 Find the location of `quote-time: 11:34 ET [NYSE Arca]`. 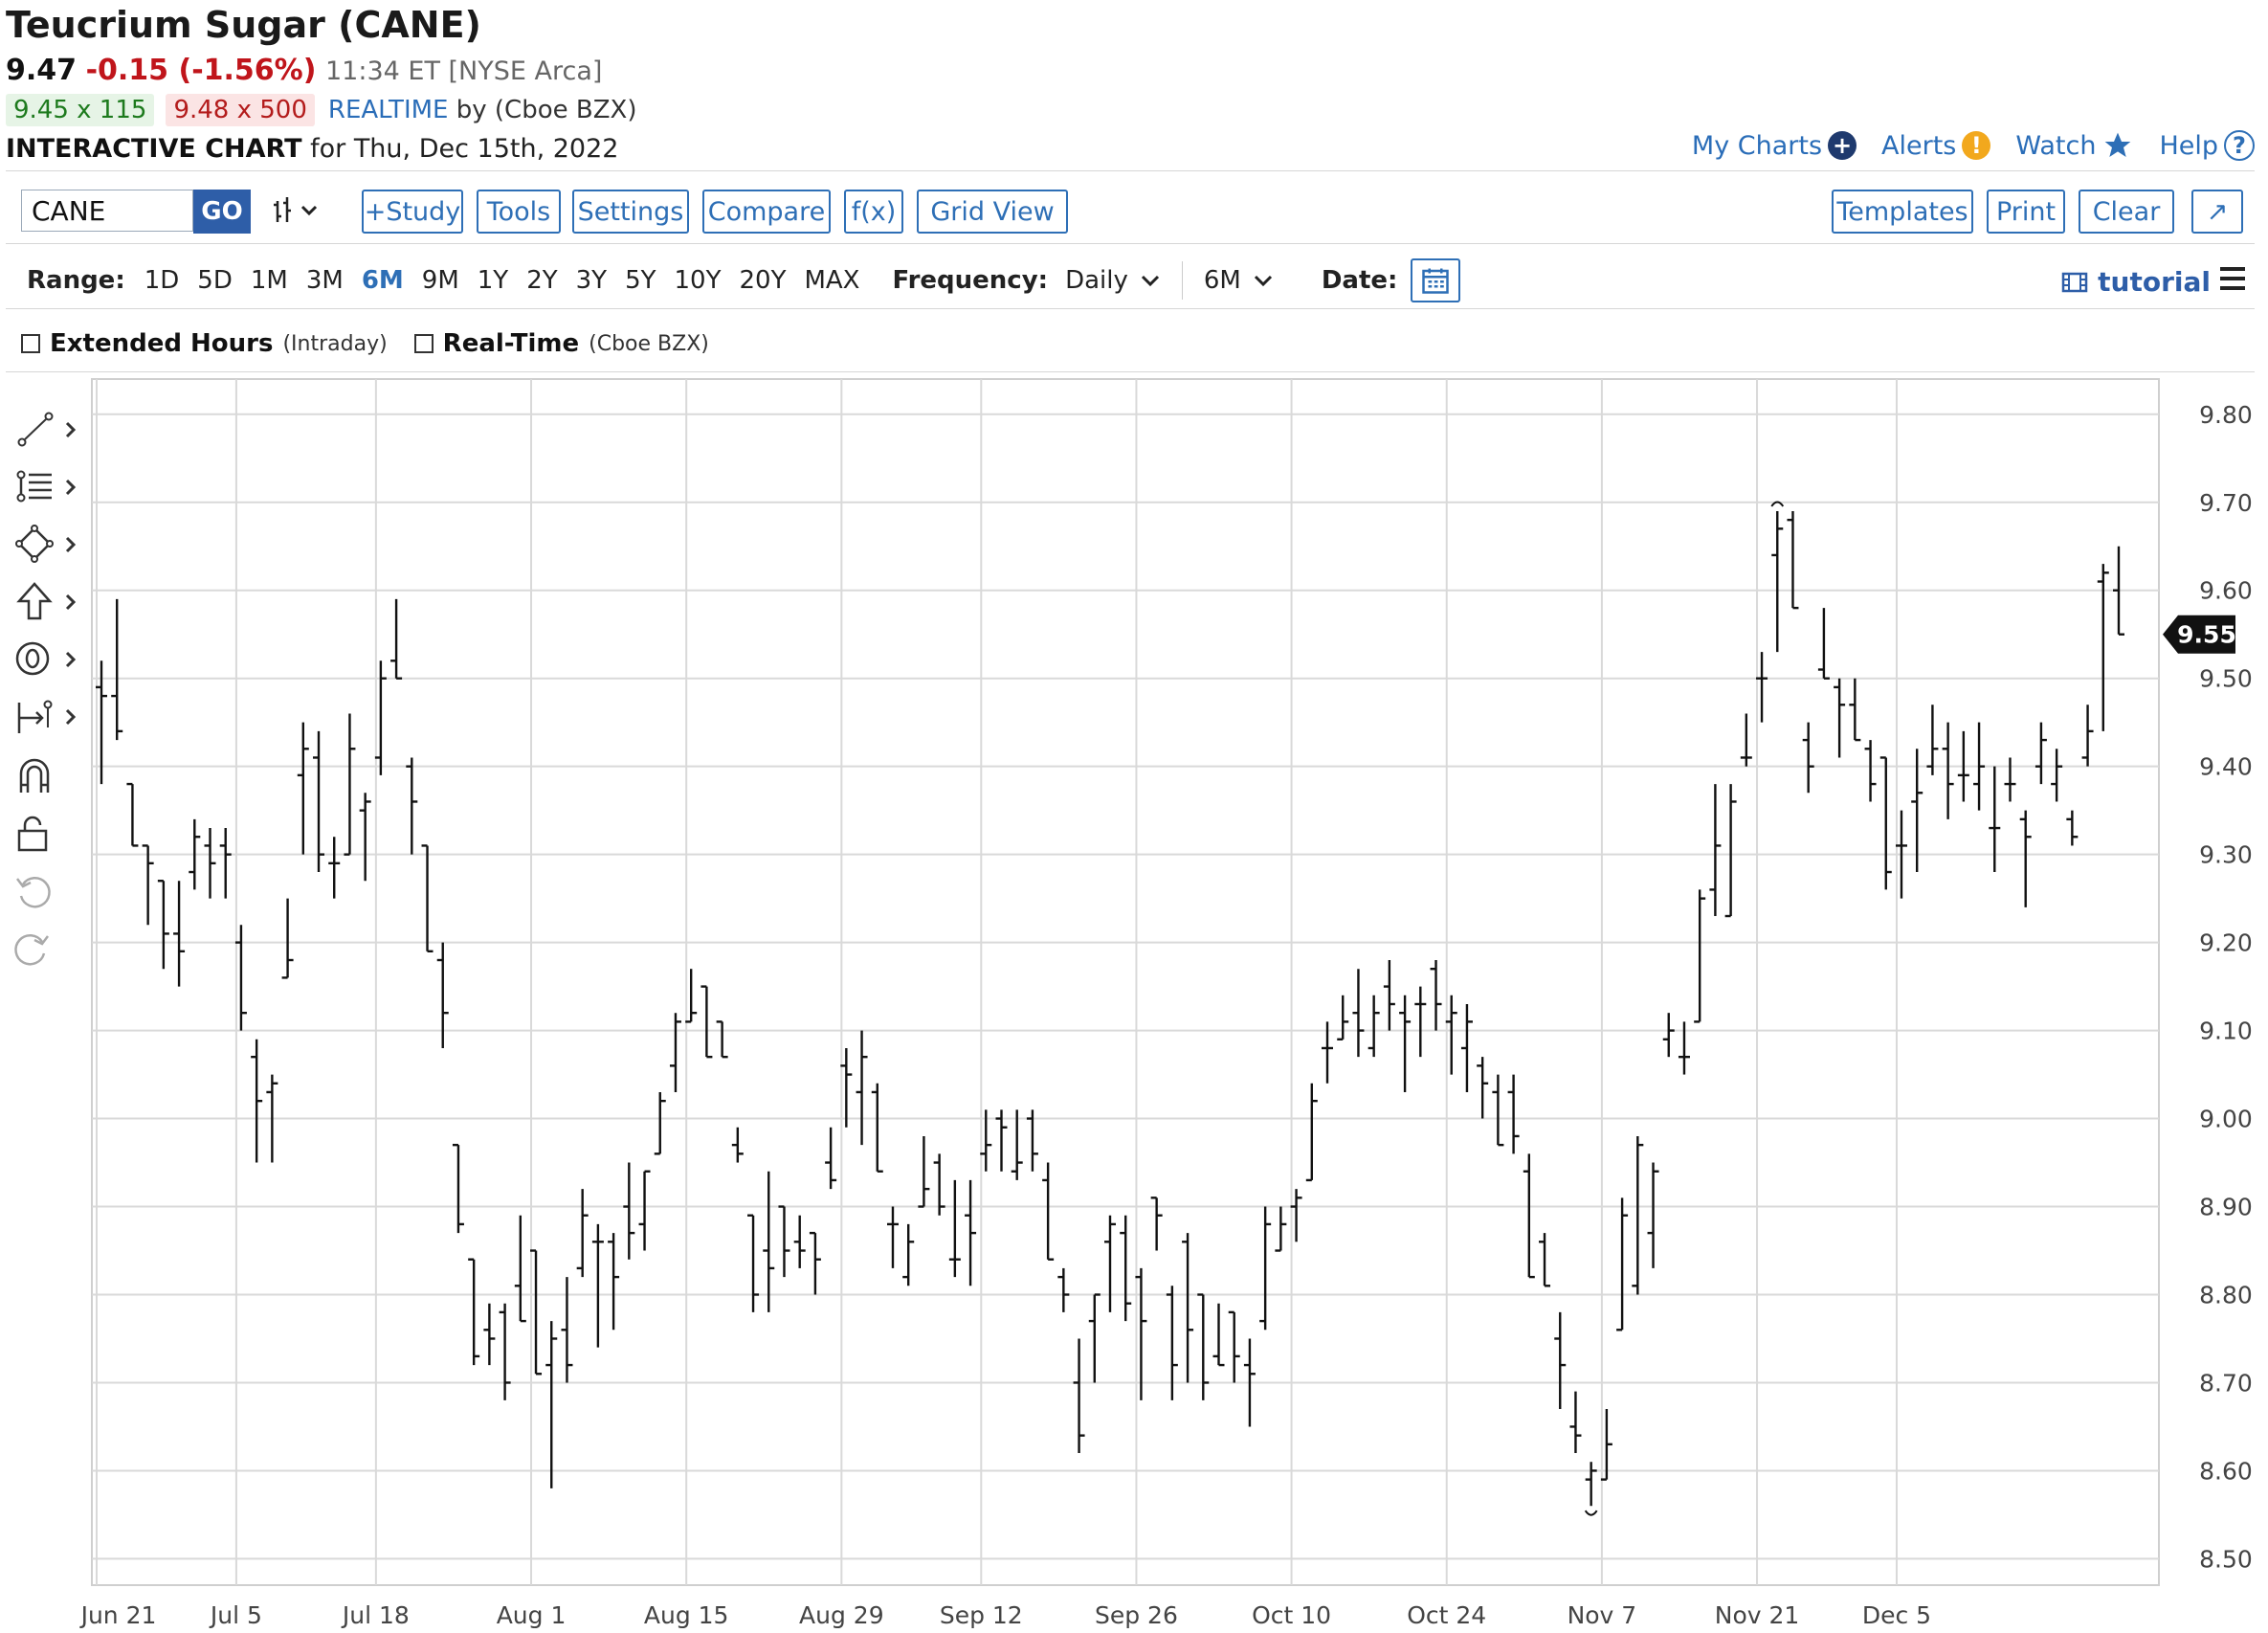

quote-time: 11:34 ET [NYSE Arca] is located at coordinates (464, 71).